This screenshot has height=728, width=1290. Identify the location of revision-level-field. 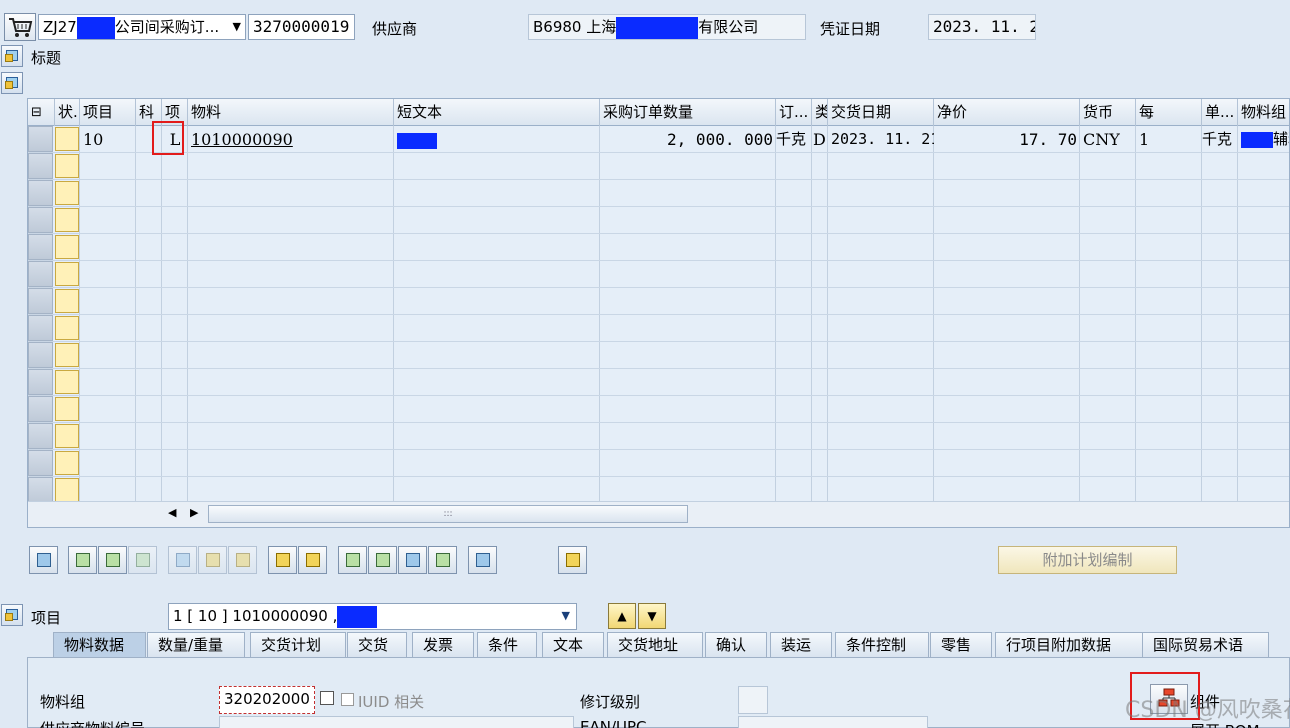
(753, 700).